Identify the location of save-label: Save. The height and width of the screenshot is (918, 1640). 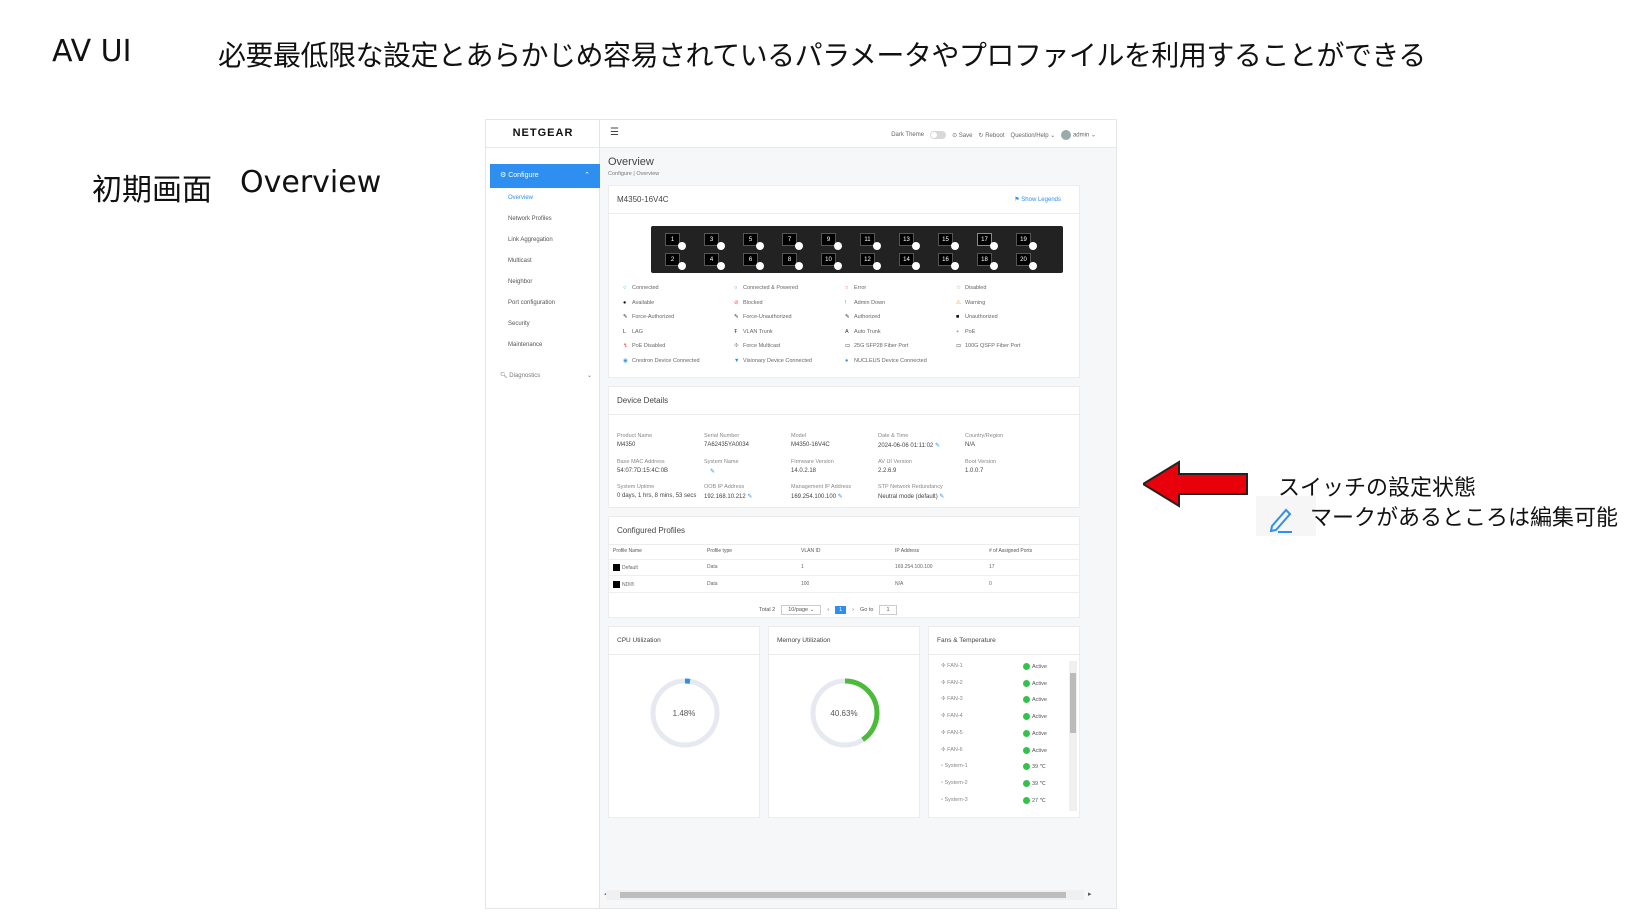
(965, 135).